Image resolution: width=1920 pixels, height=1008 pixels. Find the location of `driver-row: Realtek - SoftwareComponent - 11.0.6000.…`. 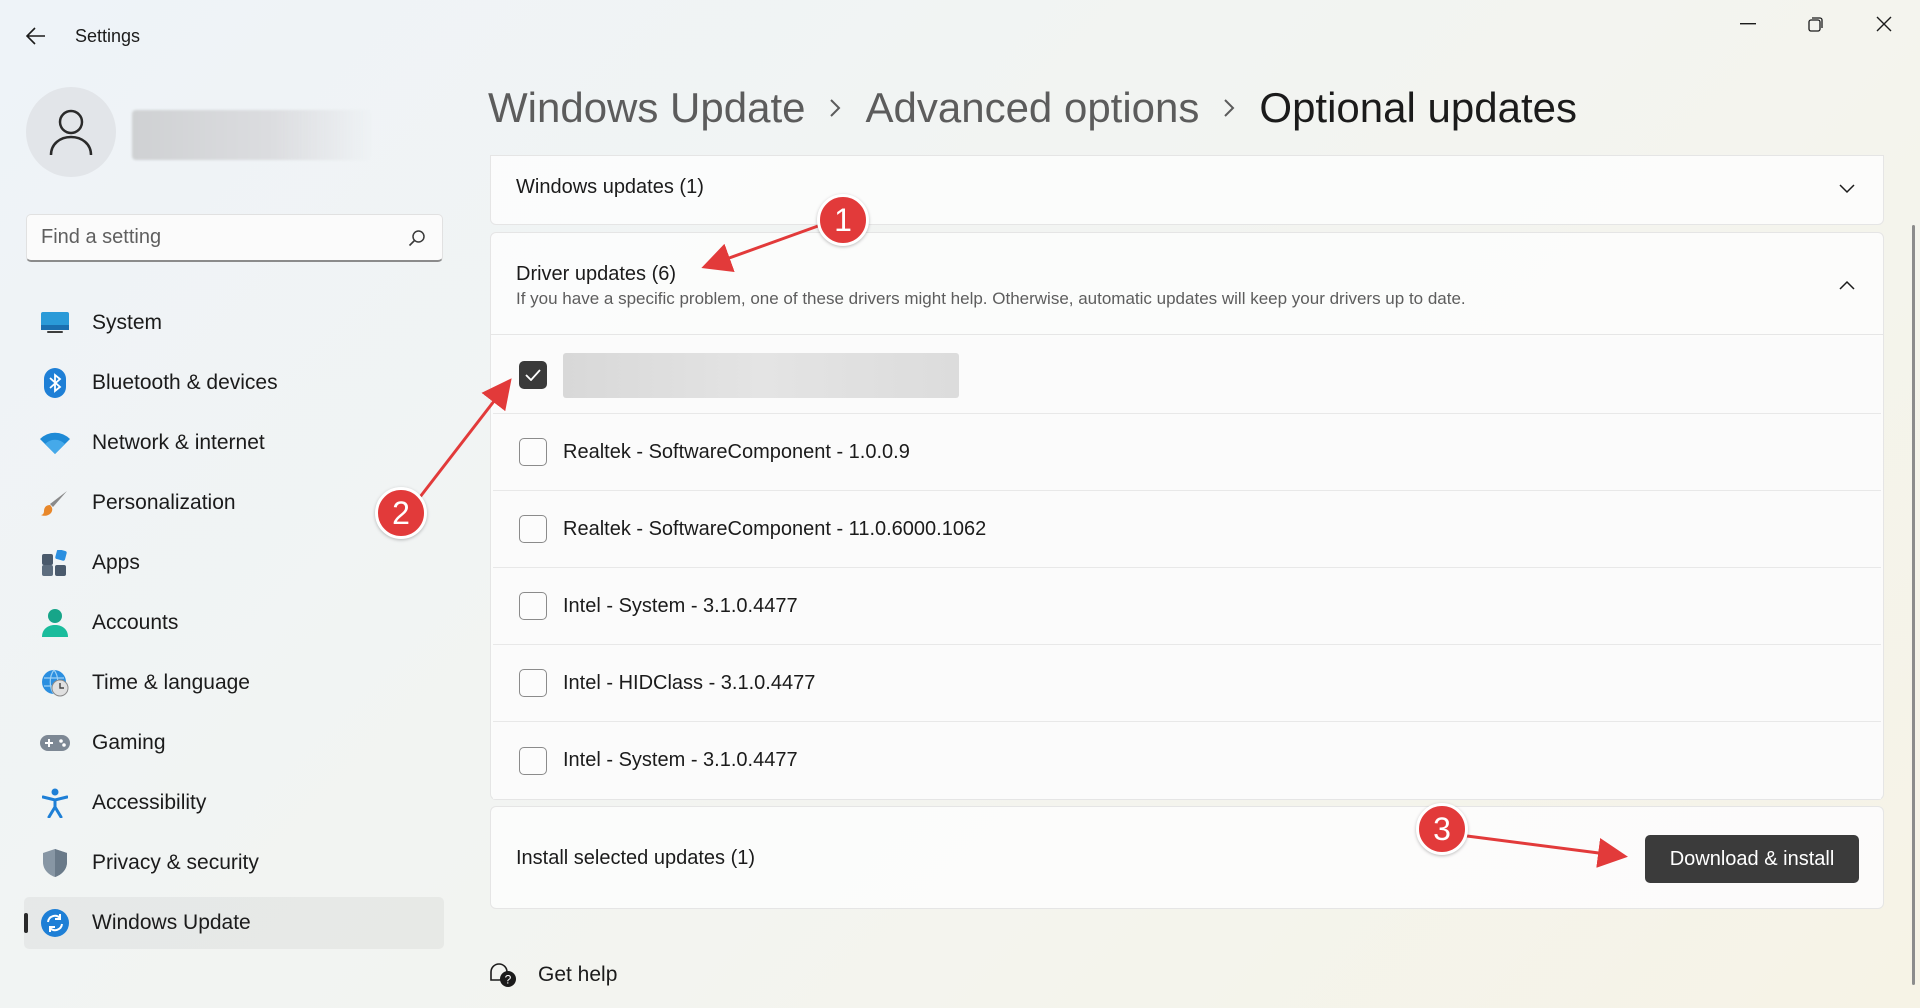

driver-row: Realtek - SoftwareComponent - 11.0.6000.… is located at coordinates (1187, 529).